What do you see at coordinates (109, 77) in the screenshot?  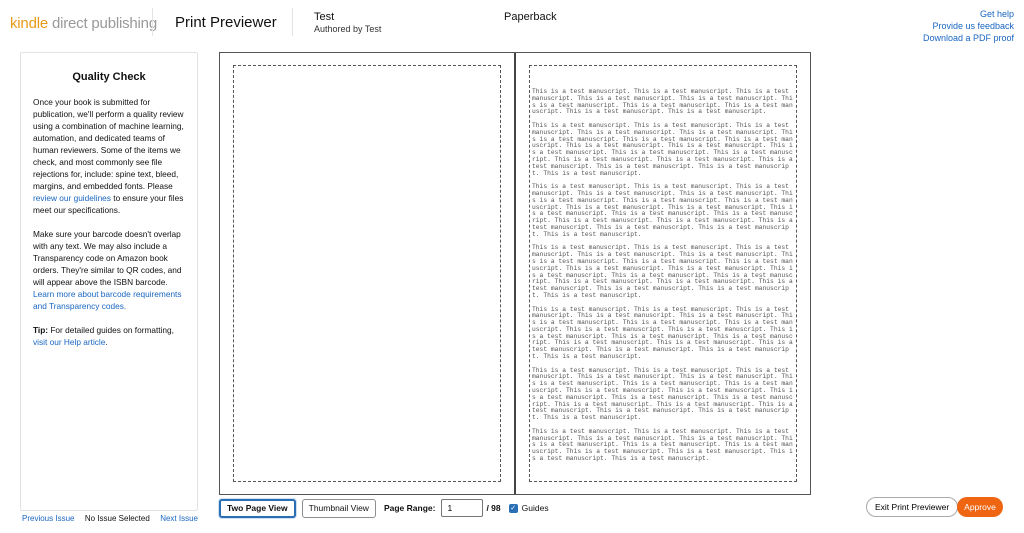 I see `panel-title: Quality Check` at bounding box center [109, 77].